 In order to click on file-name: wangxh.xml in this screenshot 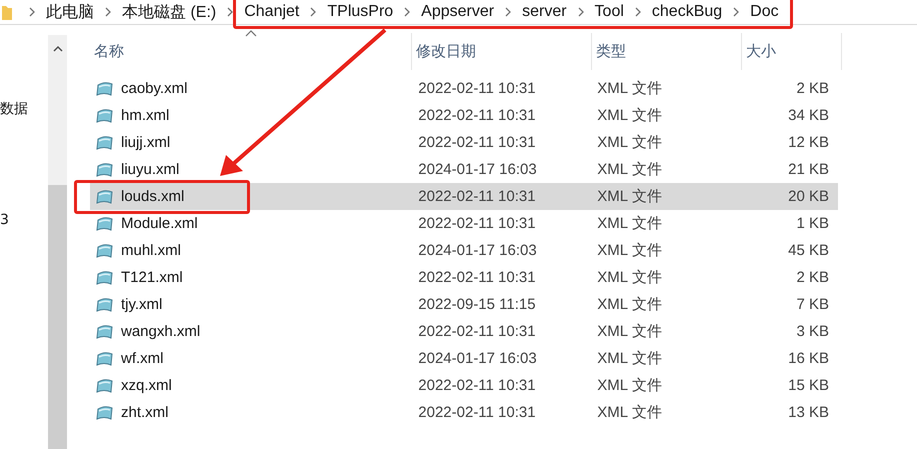, I will do `click(160, 331)`.